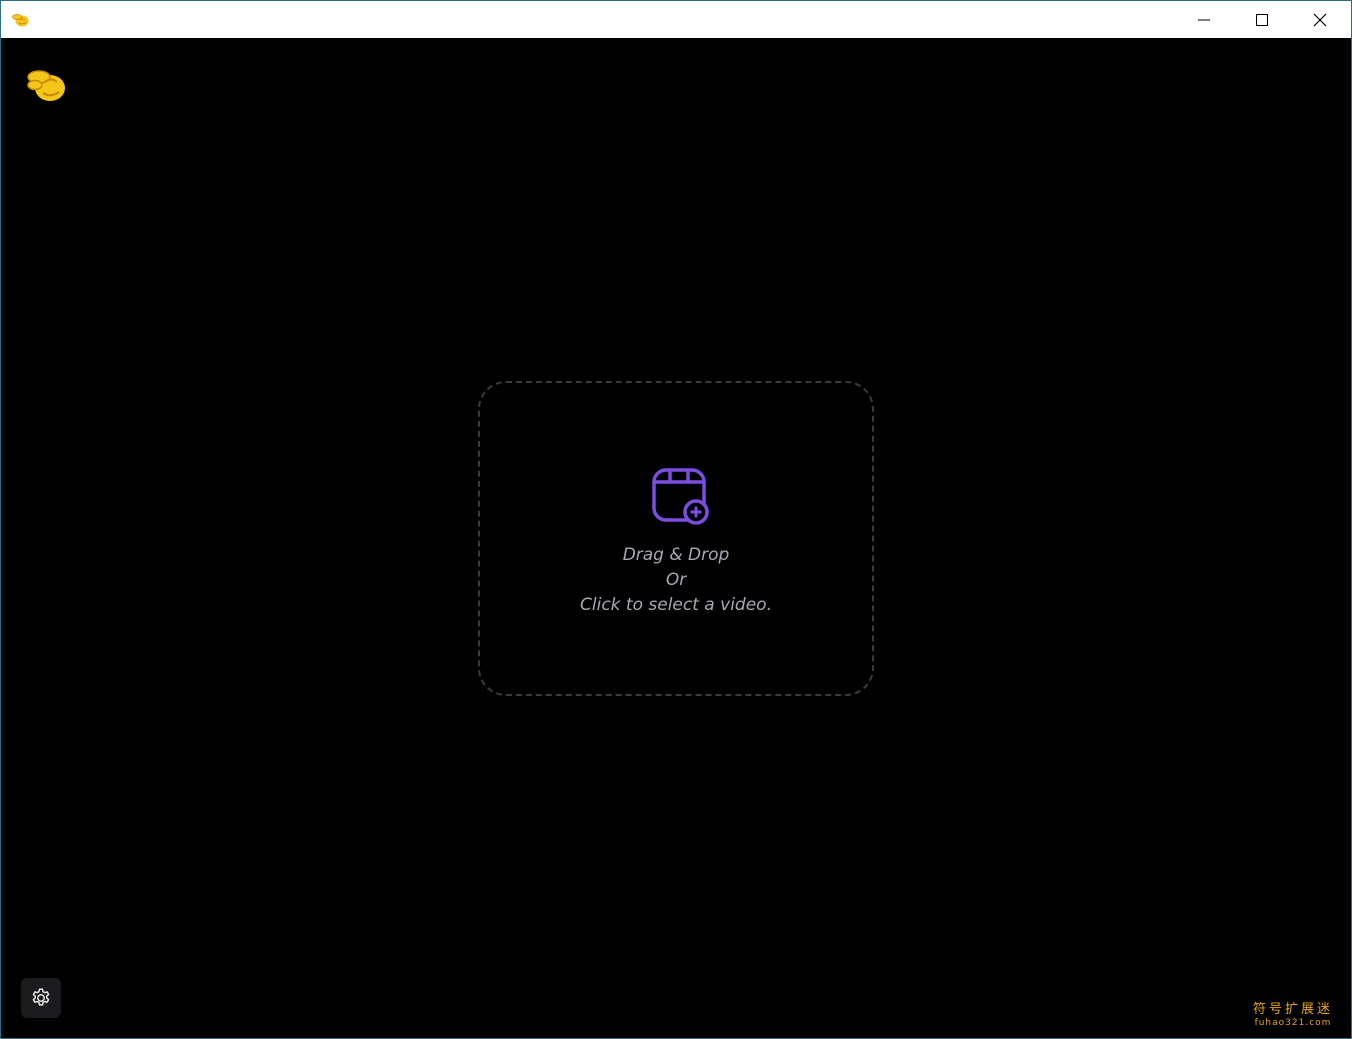 This screenshot has height=1039, width=1352. I want to click on minimize-icon, so click(1204, 19).